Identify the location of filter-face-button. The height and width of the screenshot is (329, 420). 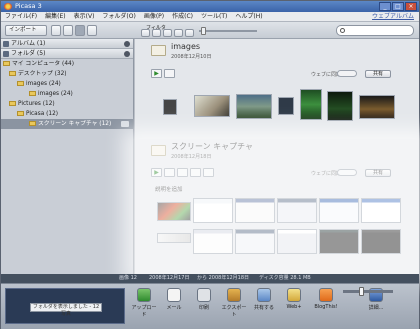
(178, 33).